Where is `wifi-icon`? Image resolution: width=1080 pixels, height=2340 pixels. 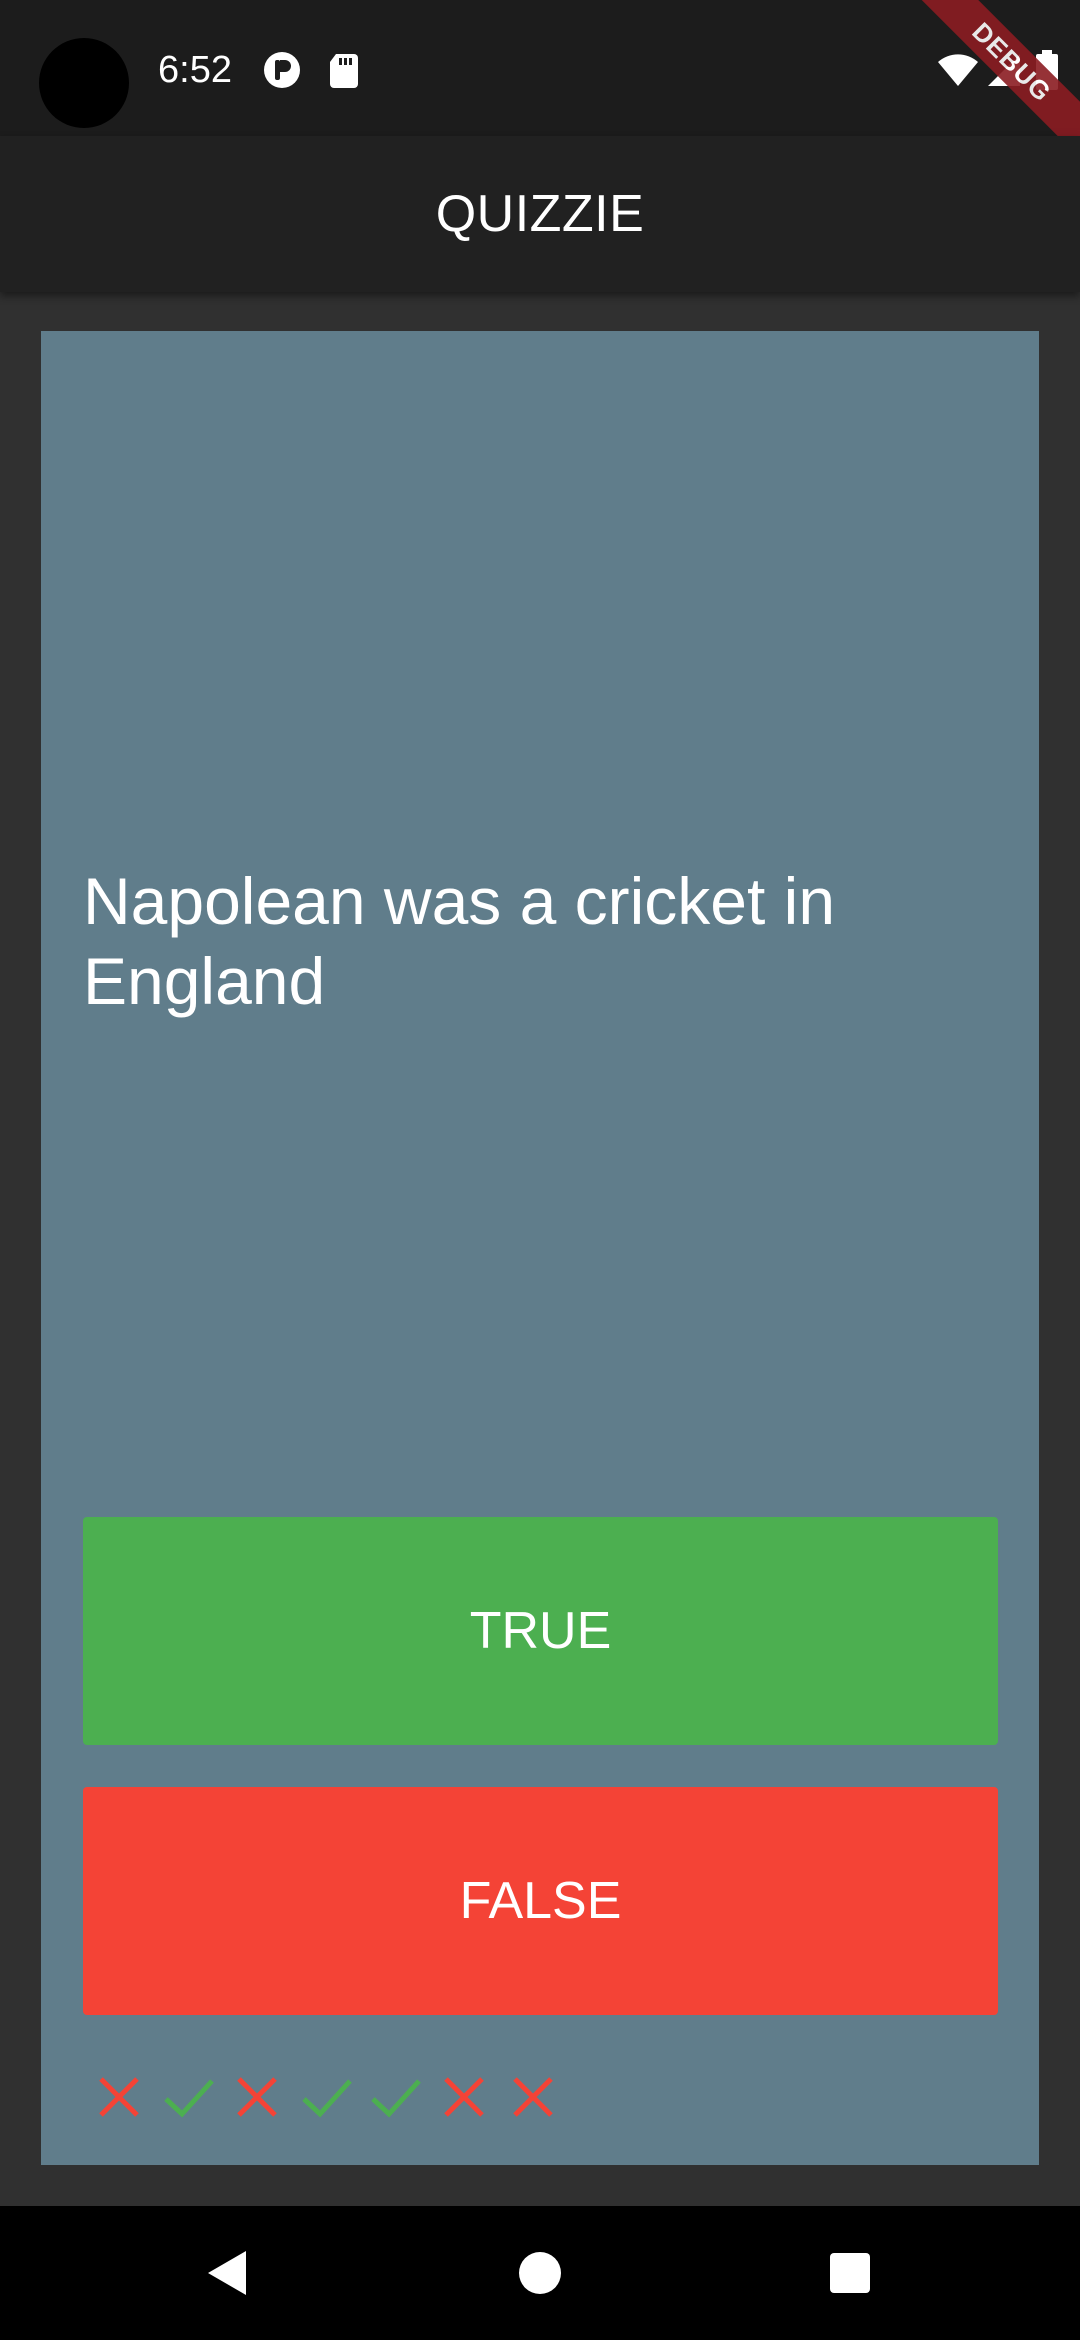
wifi-icon is located at coordinates (958, 70).